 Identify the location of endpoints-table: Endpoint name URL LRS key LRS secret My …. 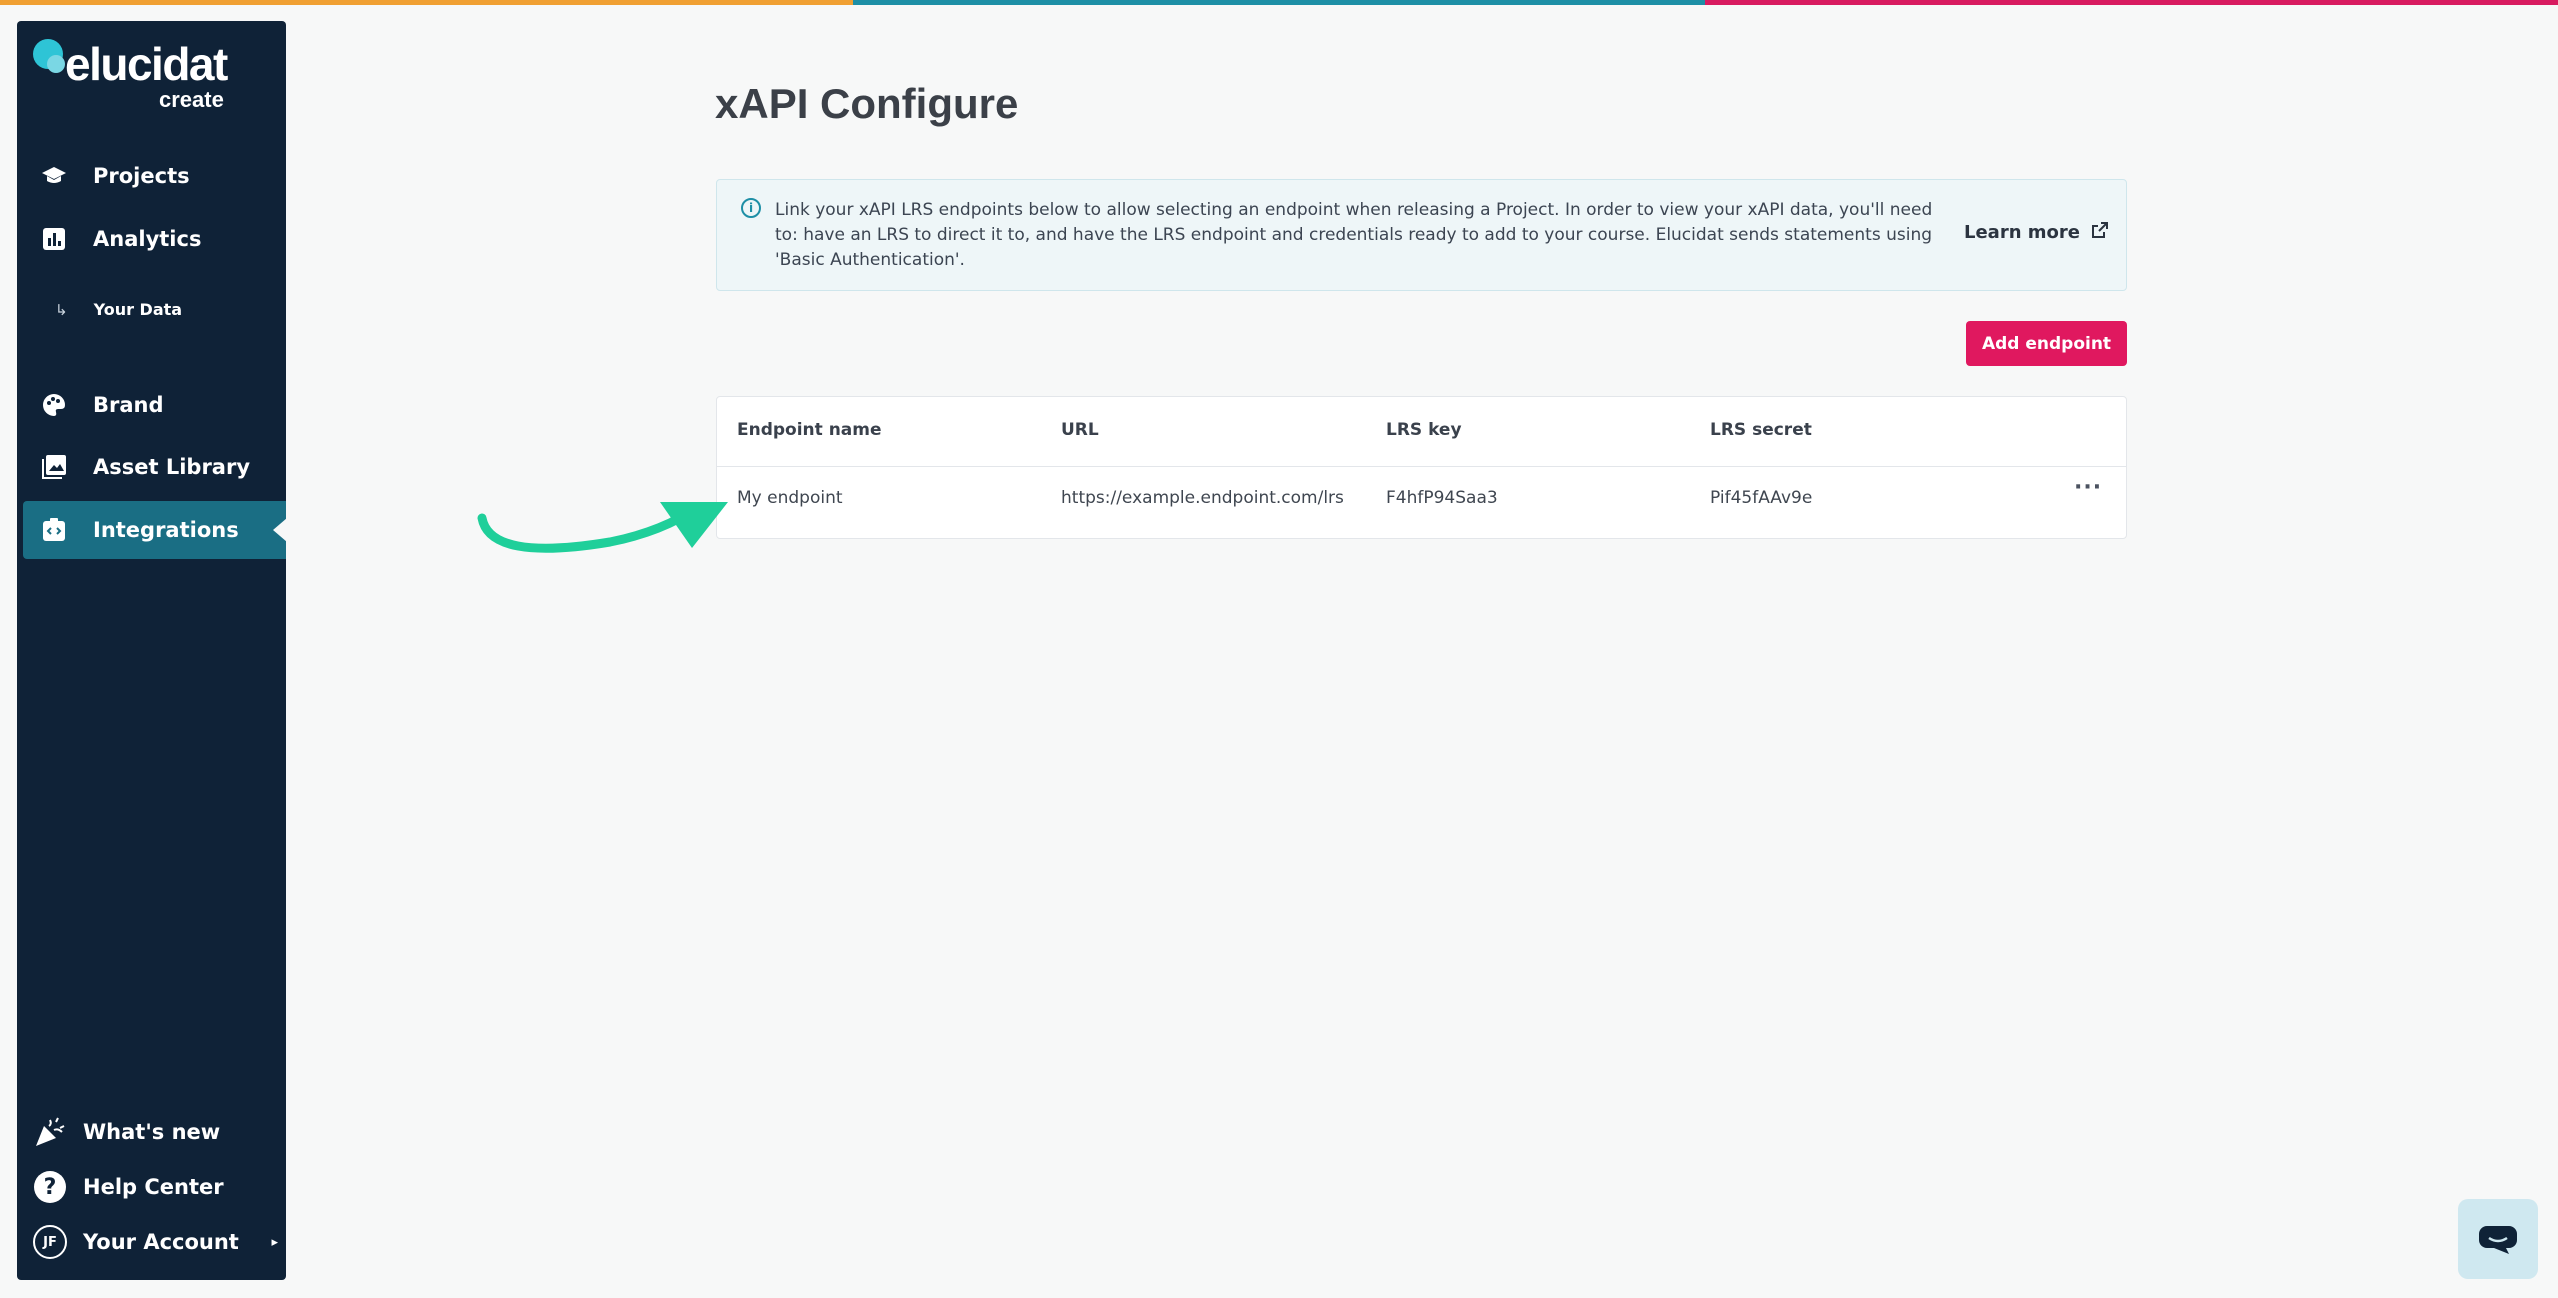
(1421, 467).